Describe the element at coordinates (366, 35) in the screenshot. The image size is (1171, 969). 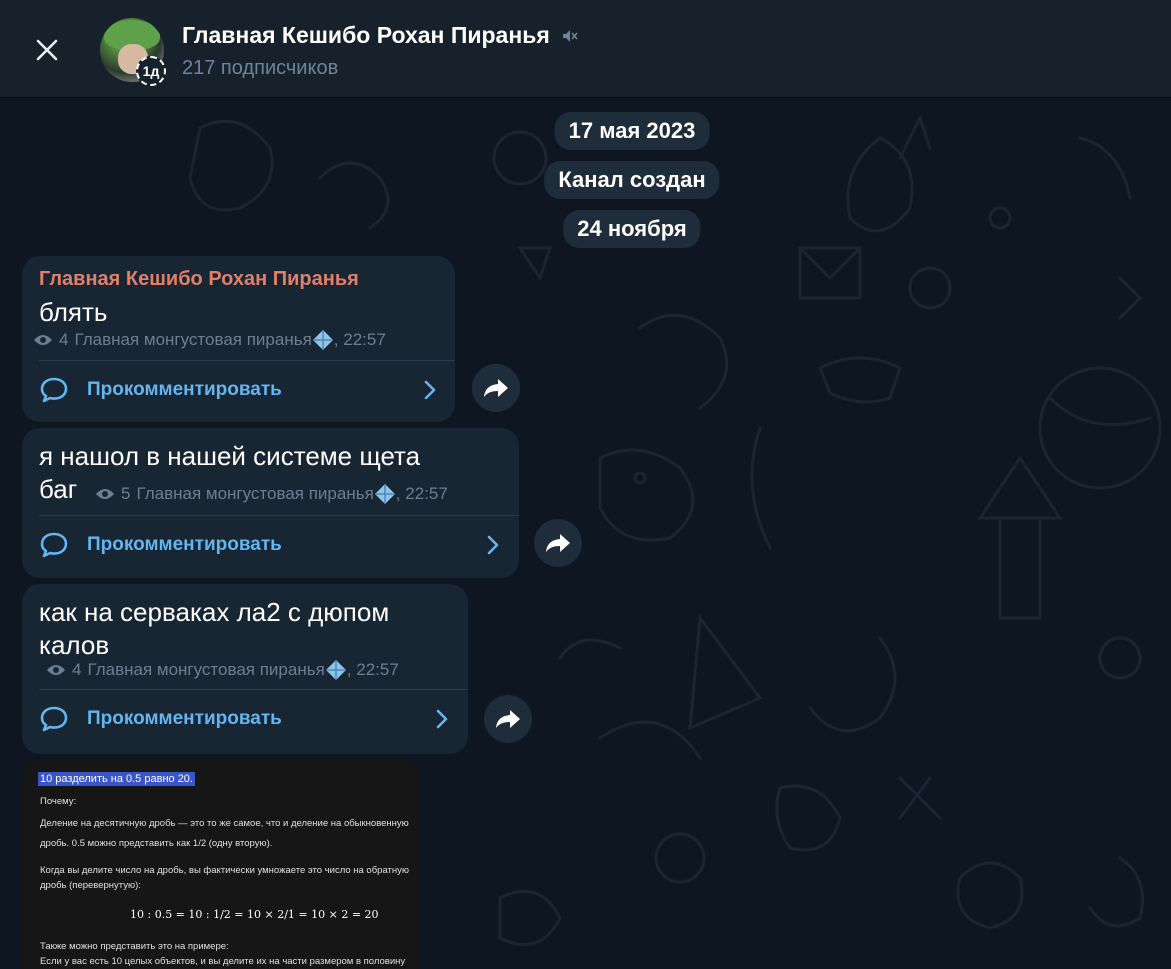
I see `channel-title: Главная Кешибо Рохан Пиранья` at that location.